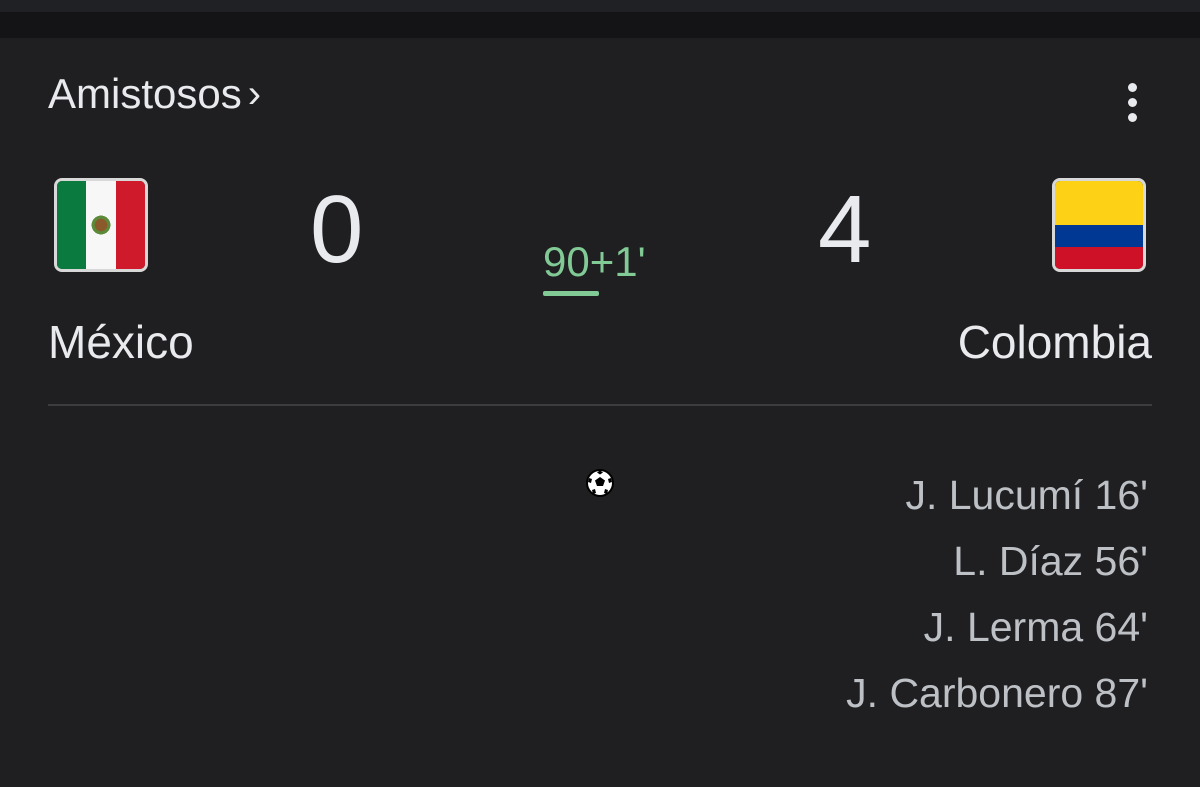 This screenshot has width=1200, height=787. I want to click on chevron-right-icon: ›, so click(254, 94).